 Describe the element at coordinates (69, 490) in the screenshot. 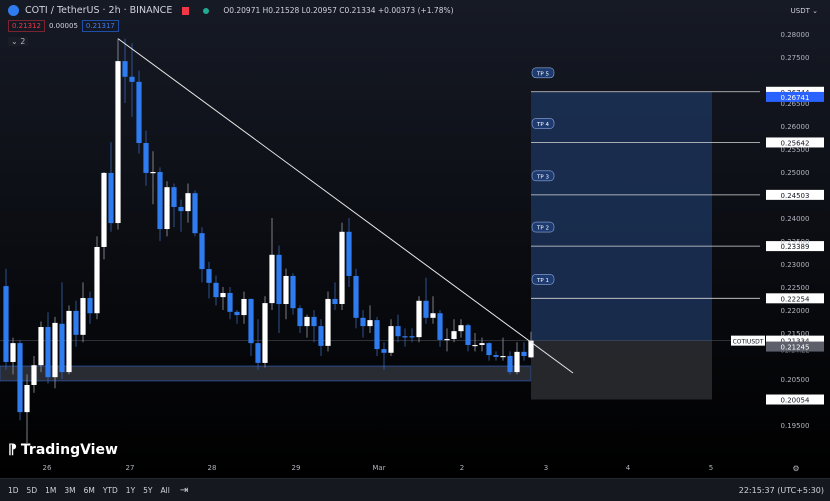

I see `range-3m: 3M` at that location.